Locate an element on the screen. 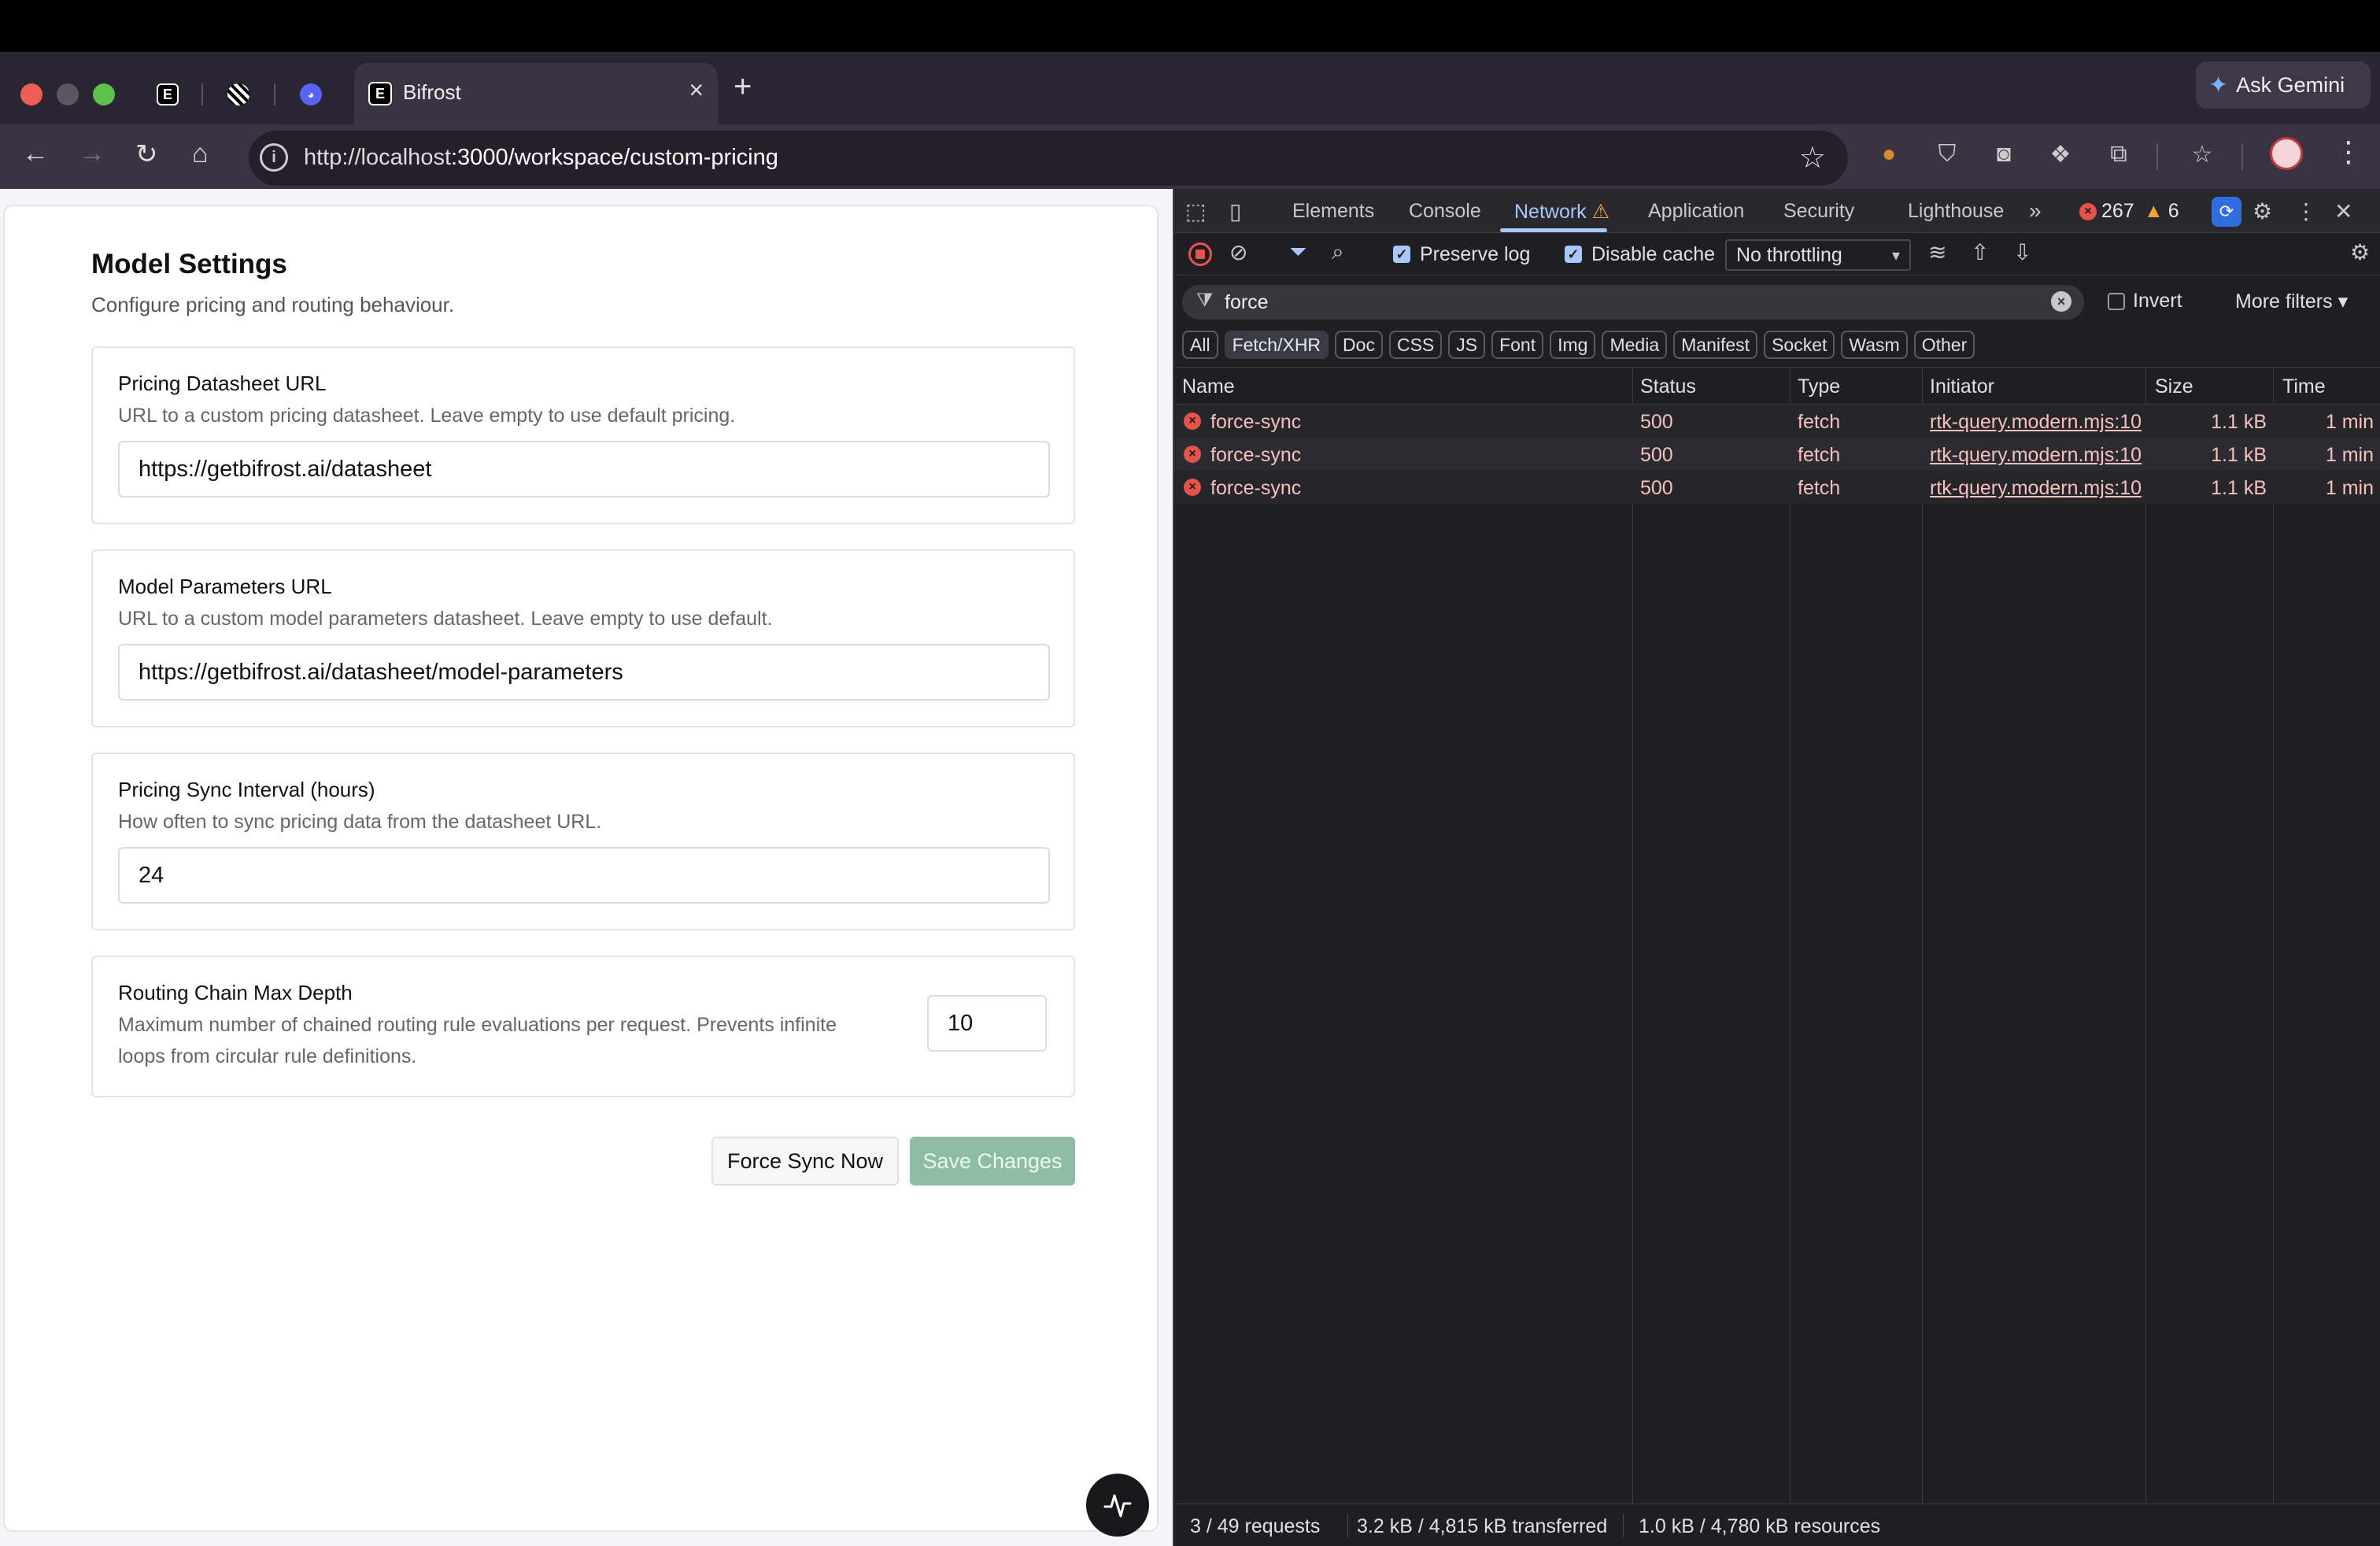 This screenshot has width=2380, height=1546. tab-application: Application is located at coordinates (1696, 212).